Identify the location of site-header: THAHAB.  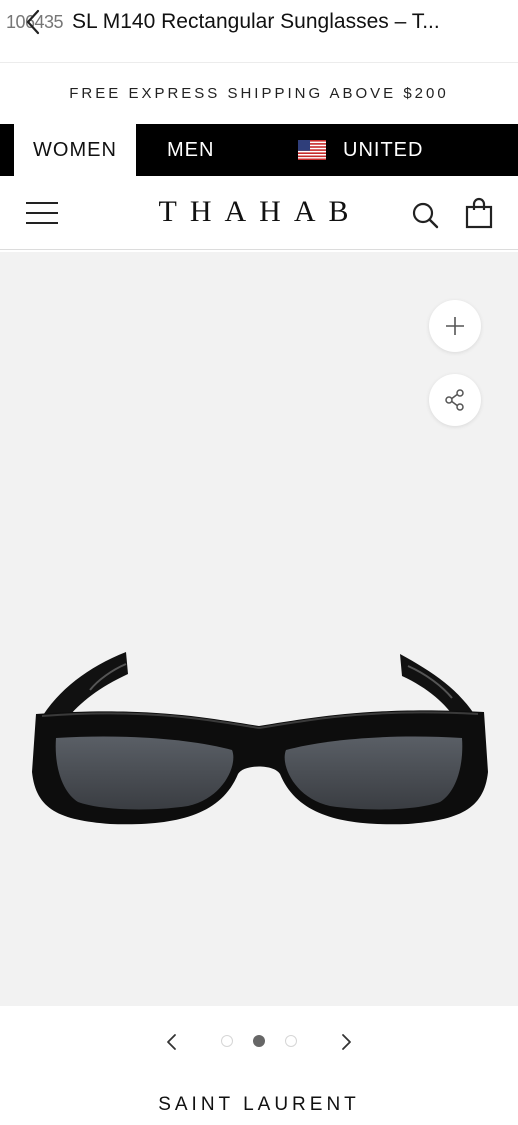
(259, 213).